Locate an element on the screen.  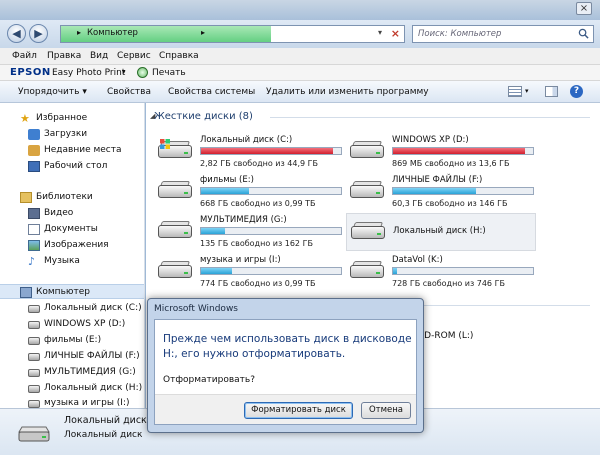
nav-libraries: Библиотеки is located at coordinates (72, 197).